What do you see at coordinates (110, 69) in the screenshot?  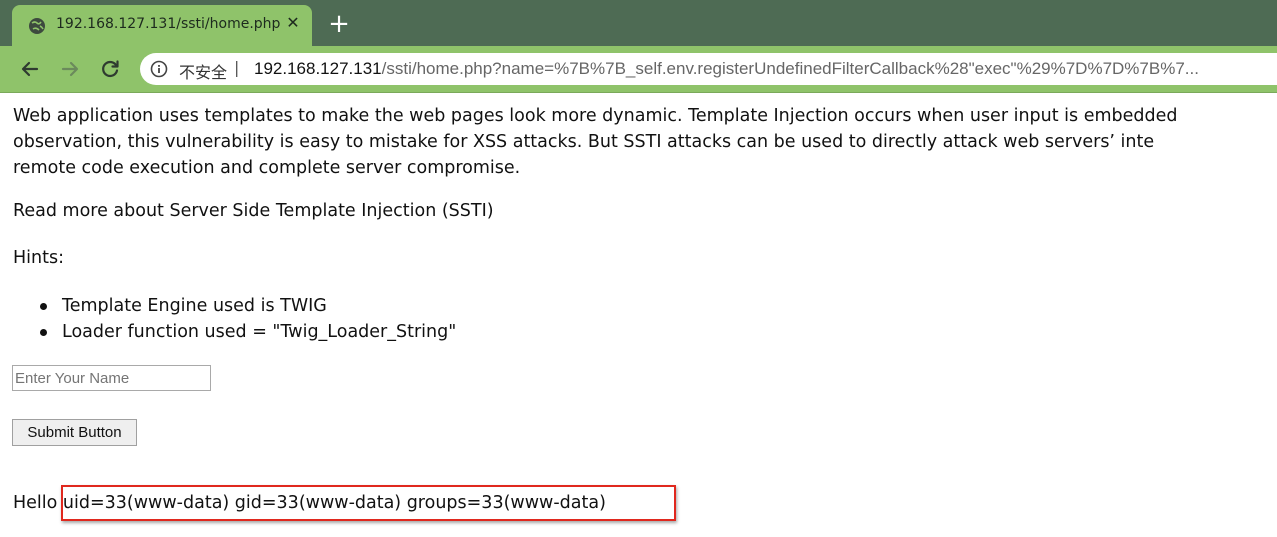 I see `reload-icon` at bounding box center [110, 69].